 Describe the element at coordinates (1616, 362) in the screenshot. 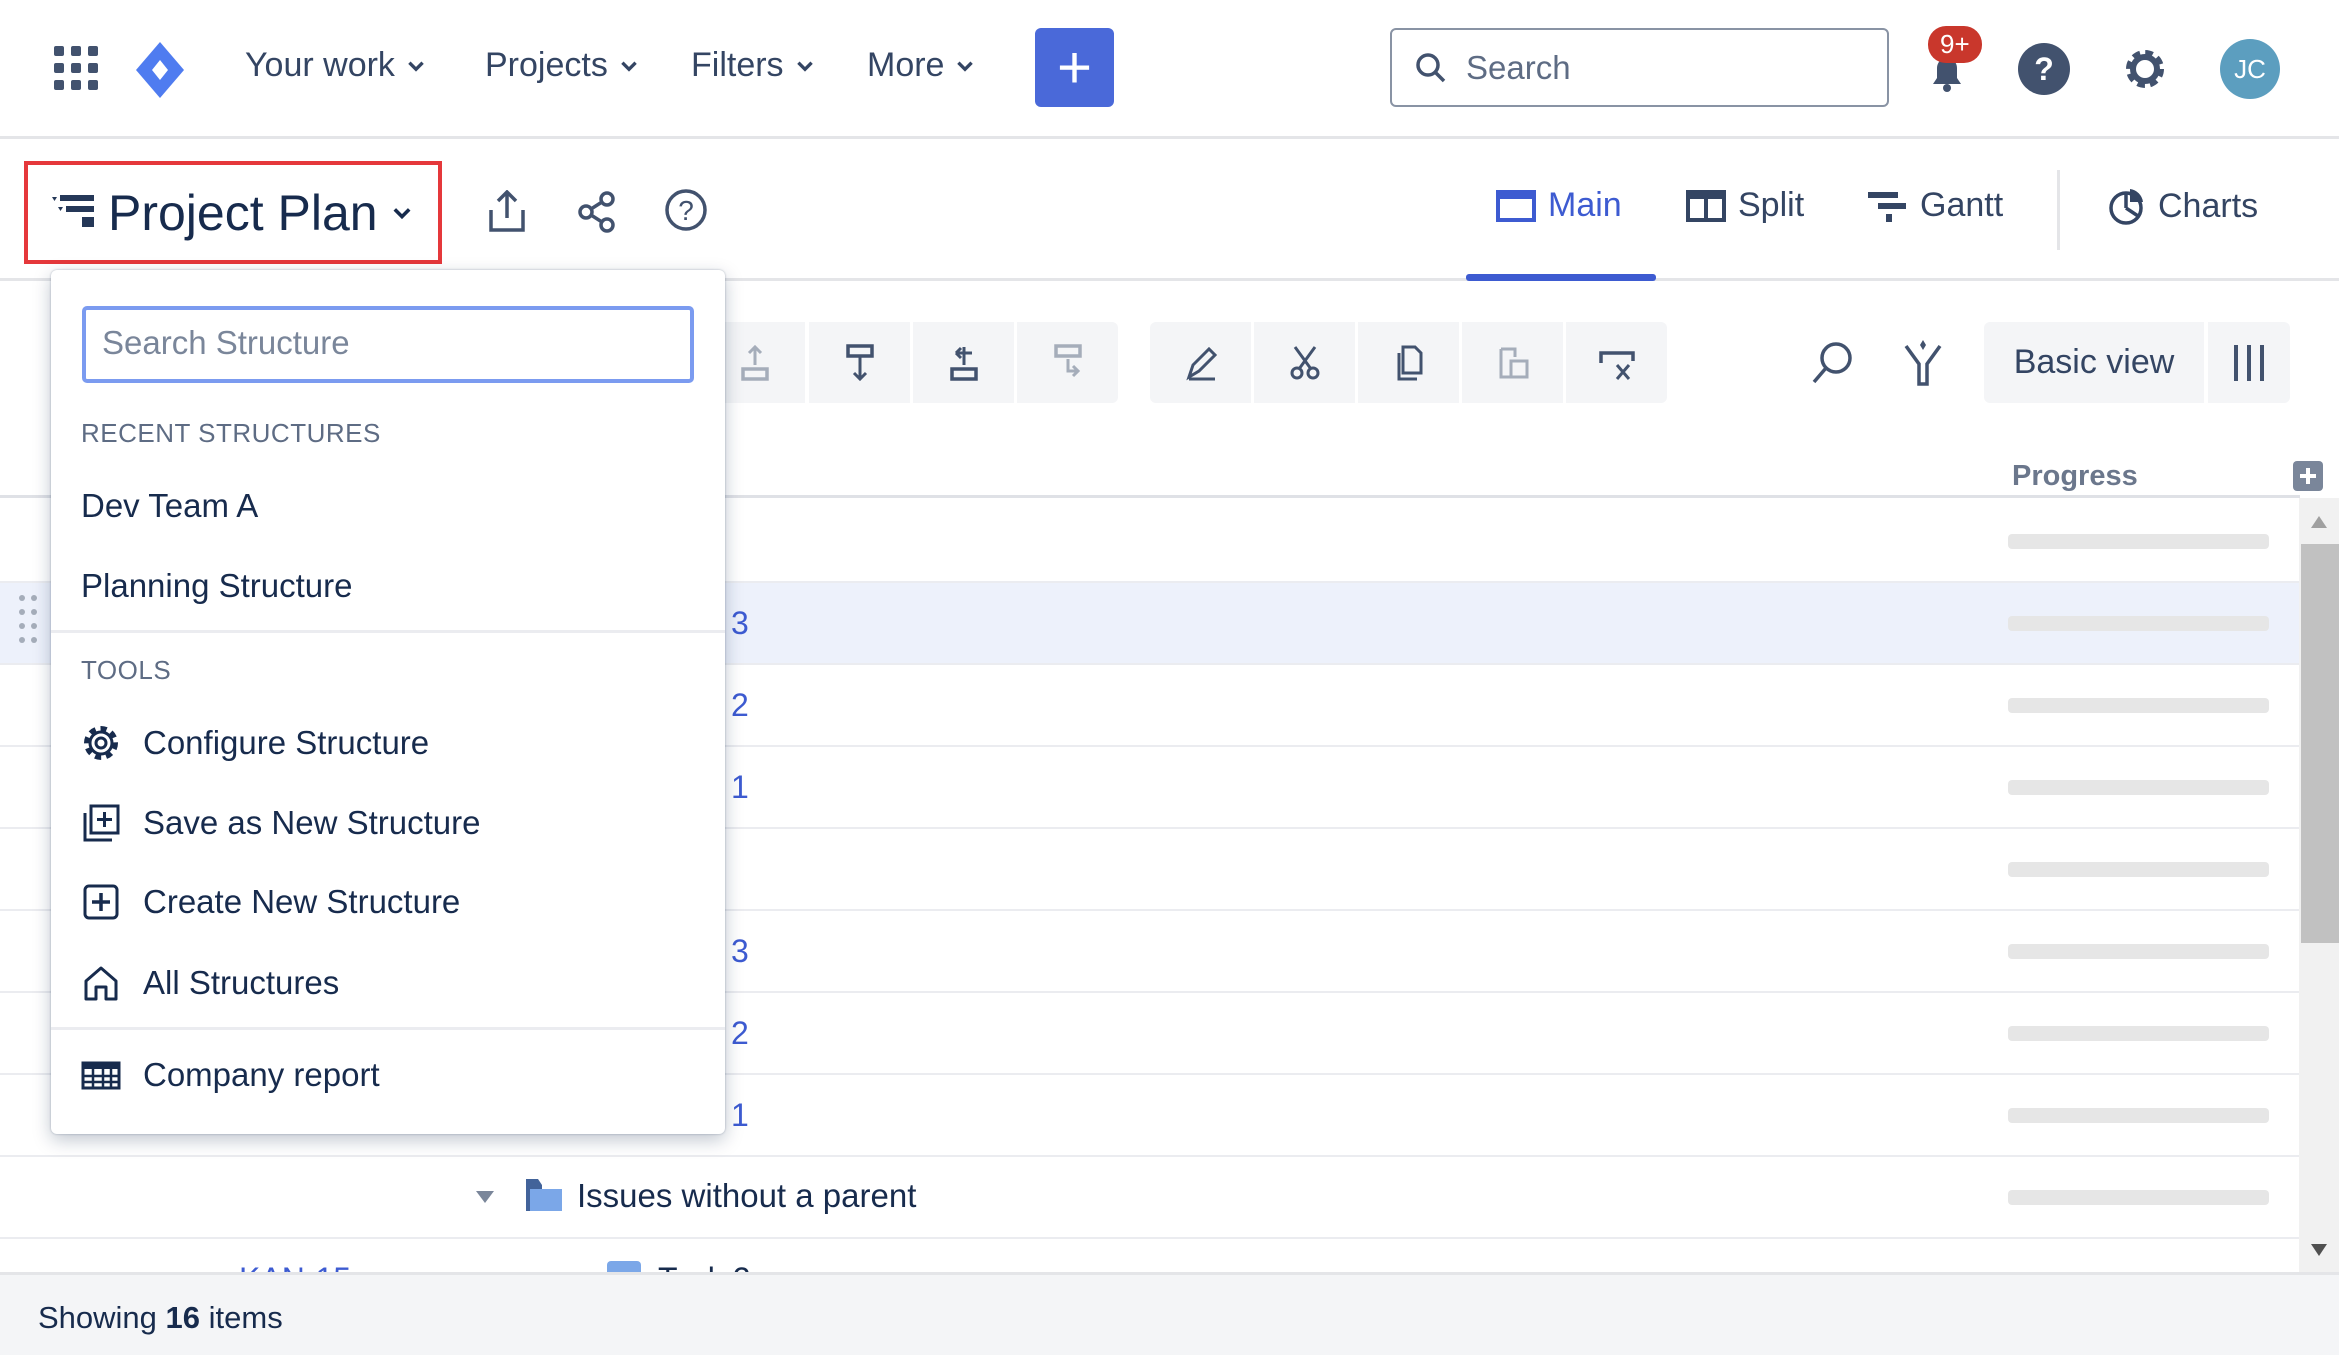

I see `remove-button` at that location.